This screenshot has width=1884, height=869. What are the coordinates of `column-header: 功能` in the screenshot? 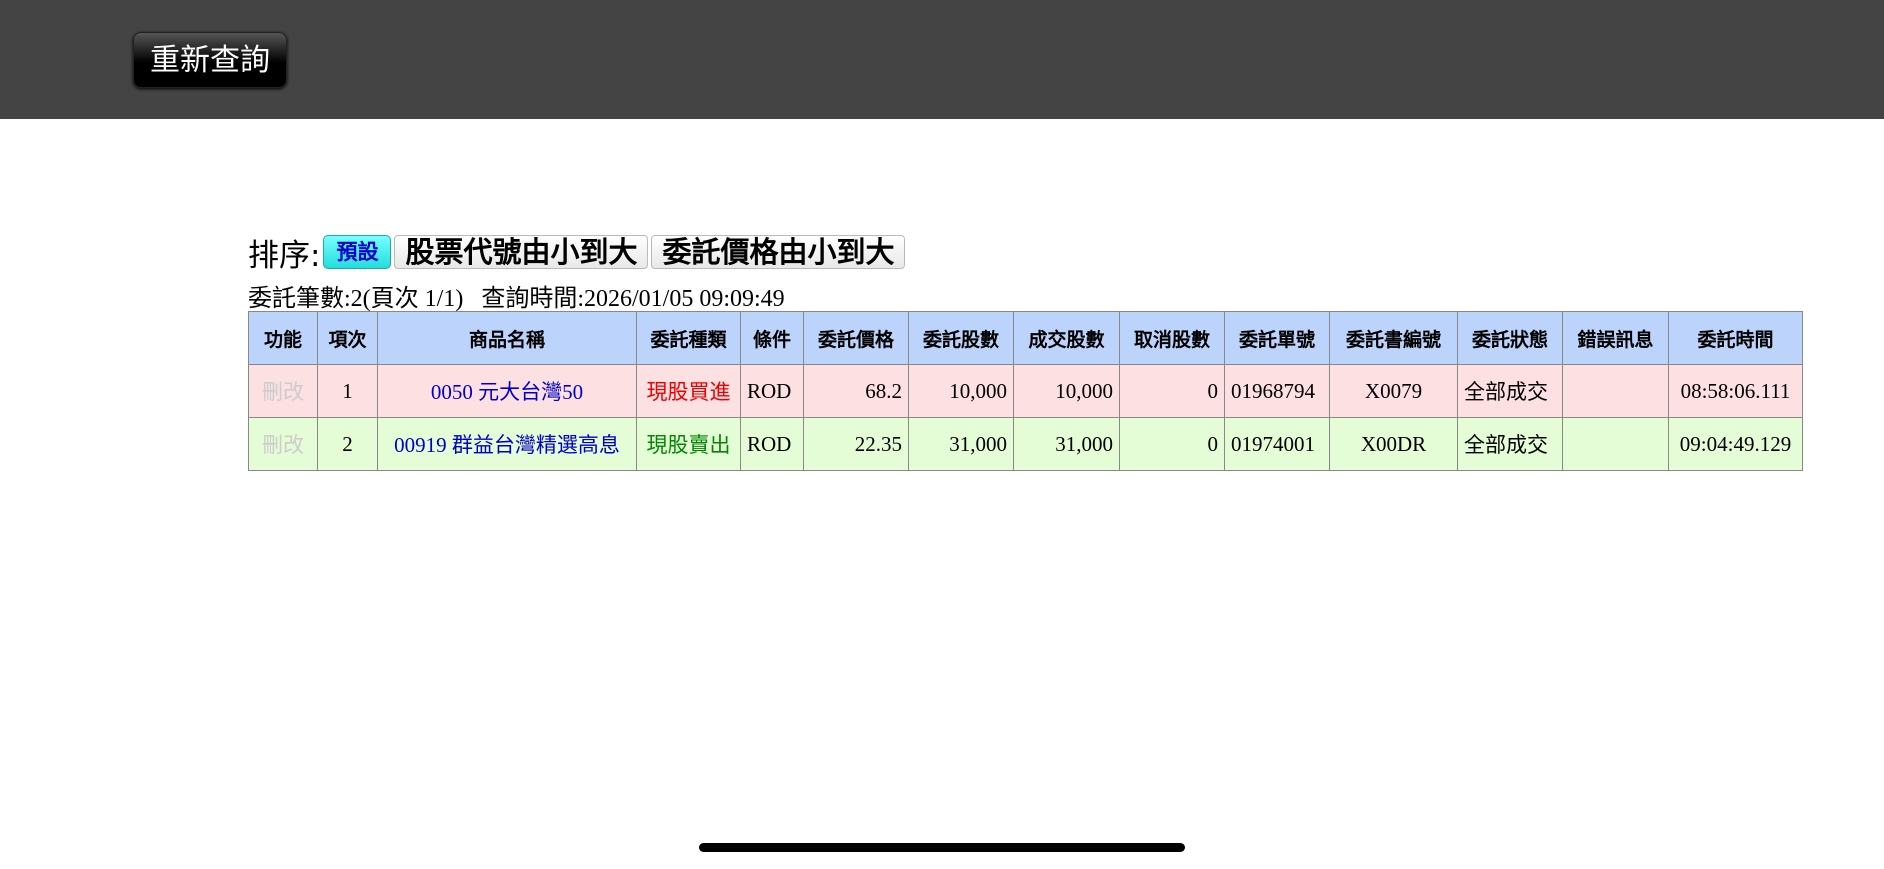 It's located at (283, 338).